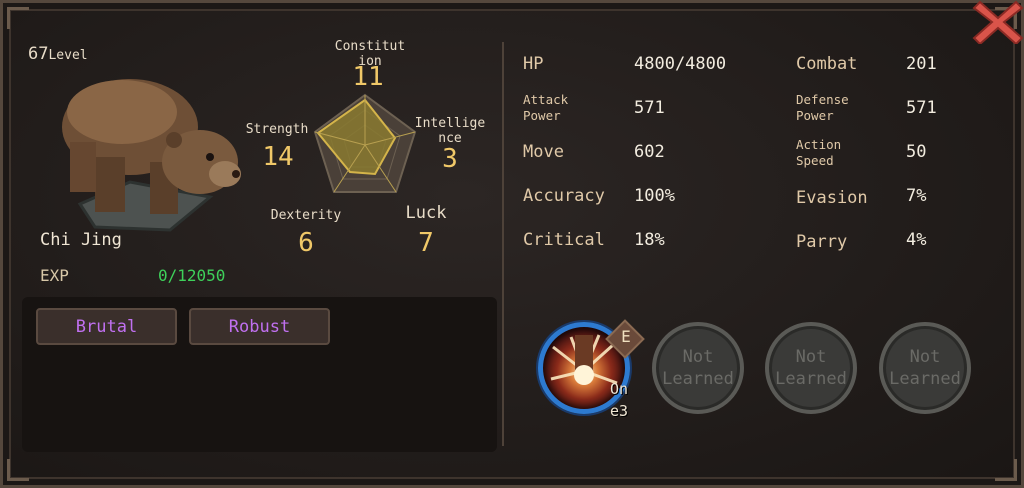  I want to click on character-level: 67Level, so click(58, 54).